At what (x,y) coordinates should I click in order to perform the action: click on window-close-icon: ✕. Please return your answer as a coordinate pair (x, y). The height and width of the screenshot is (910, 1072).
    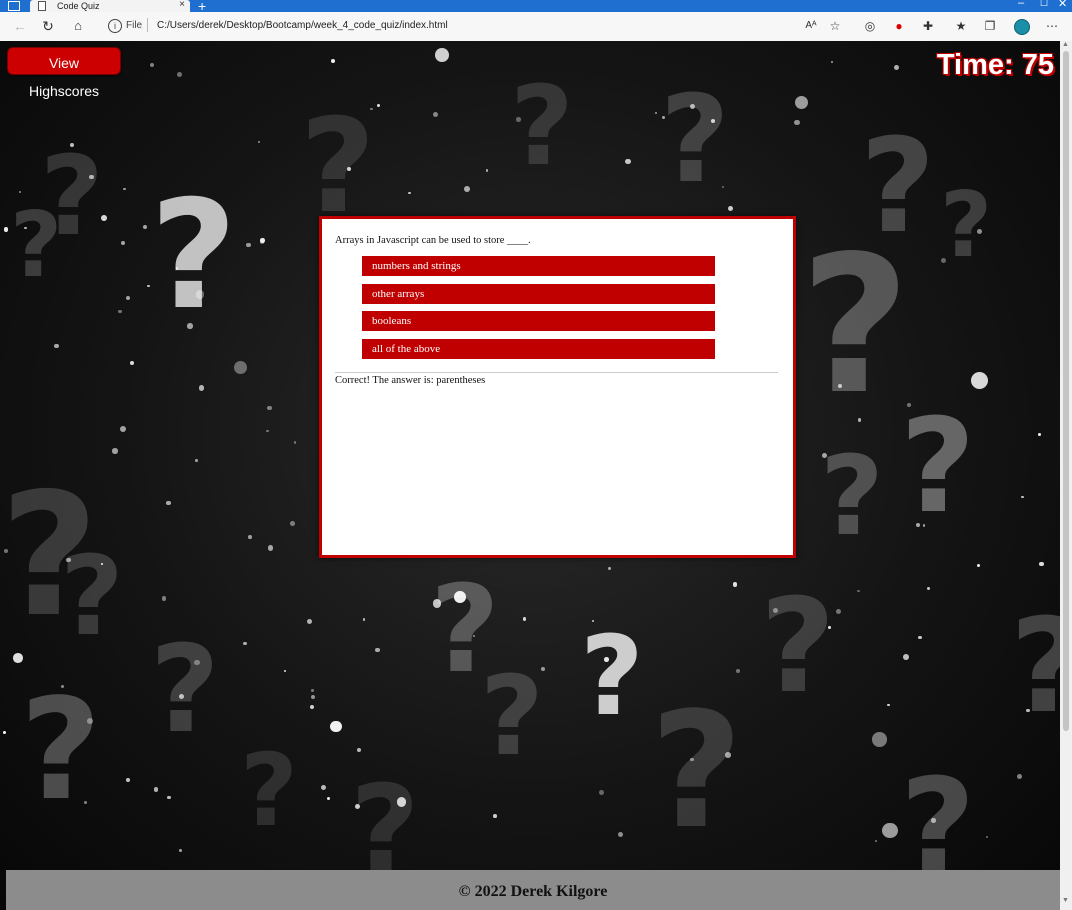
    Looking at the image, I should click on (1062, 5).